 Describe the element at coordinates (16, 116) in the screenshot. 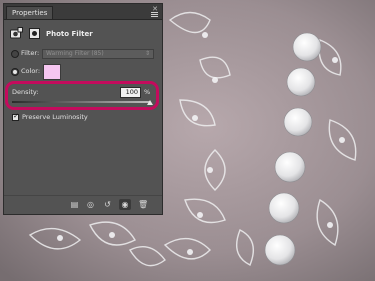

I see `checkmark-icon: ✓` at that location.